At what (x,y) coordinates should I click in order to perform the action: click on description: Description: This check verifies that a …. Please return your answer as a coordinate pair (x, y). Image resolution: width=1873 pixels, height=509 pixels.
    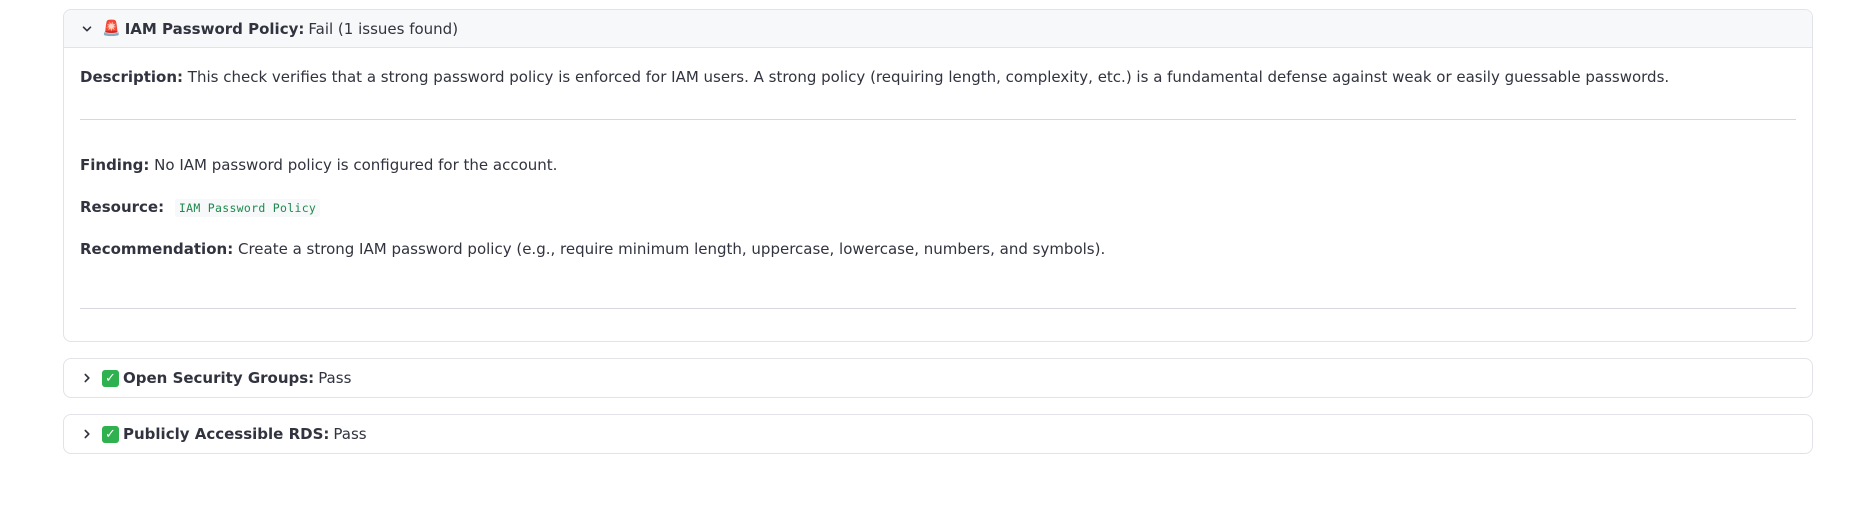
    Looking at the image, I should click on (938, 77).